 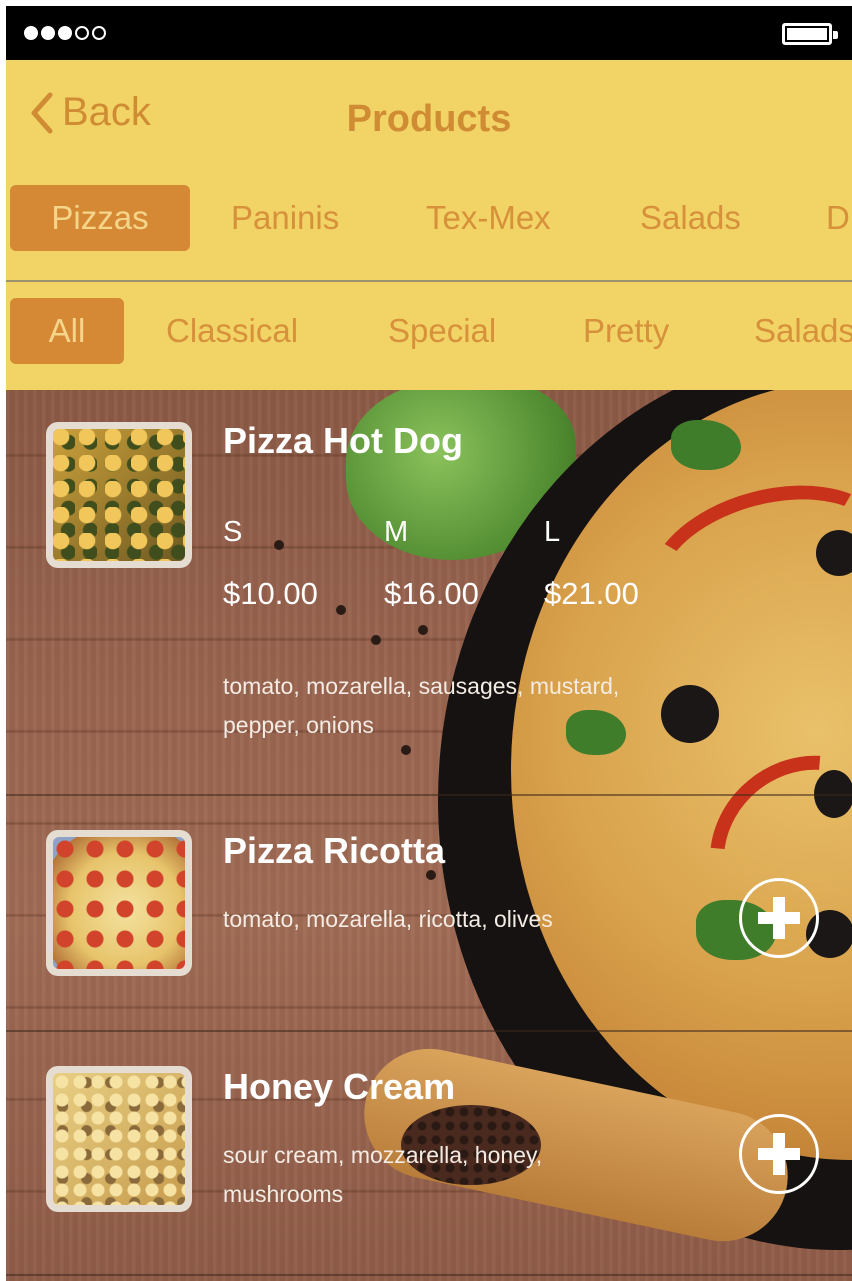 What do you see at coordinates (270, 594) in the screenshot?
I see `price-s: $10.00` at bounding box center [270, 594].